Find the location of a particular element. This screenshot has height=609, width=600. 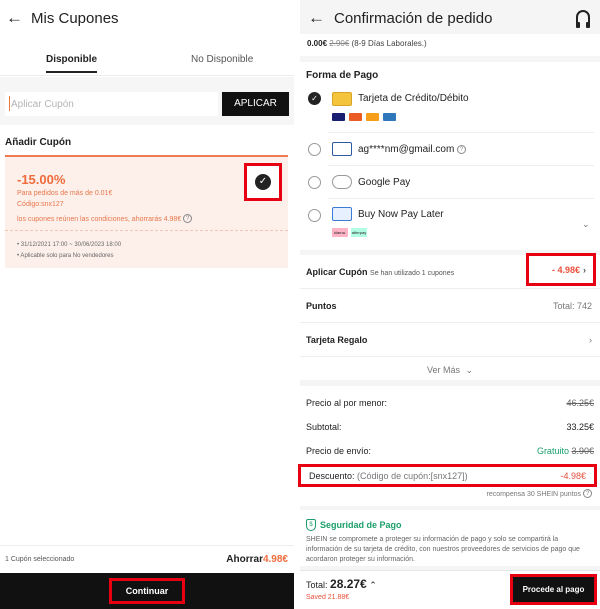

afterpay-icon: afterpay is located at coordinates (359, 232).